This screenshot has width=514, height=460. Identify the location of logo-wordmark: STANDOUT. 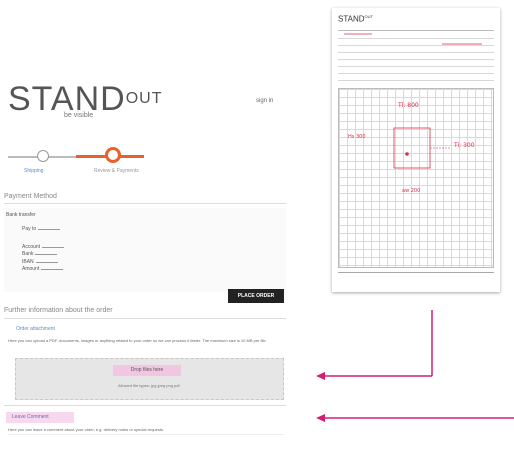
(85, 99).